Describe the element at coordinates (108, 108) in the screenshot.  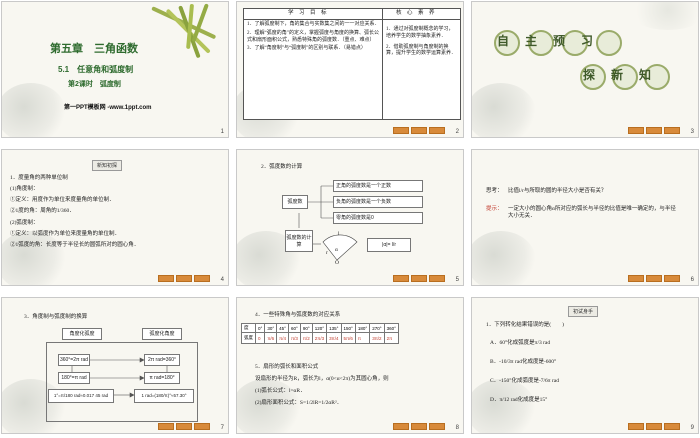
I see `brand-text: 第一PPT模板网 -www.1ppt.com` at that location.